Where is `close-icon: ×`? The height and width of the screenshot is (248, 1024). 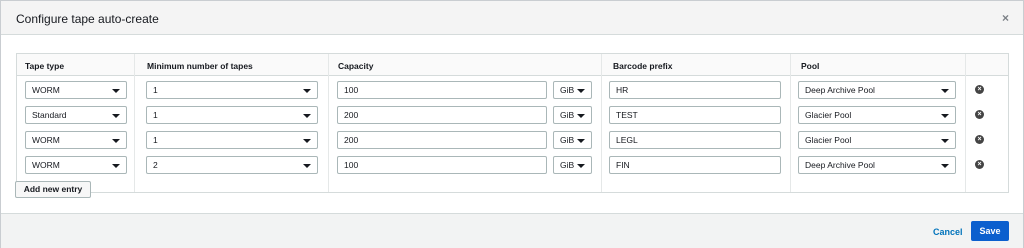 close-icon: × is located at coordinates (1005, 18).